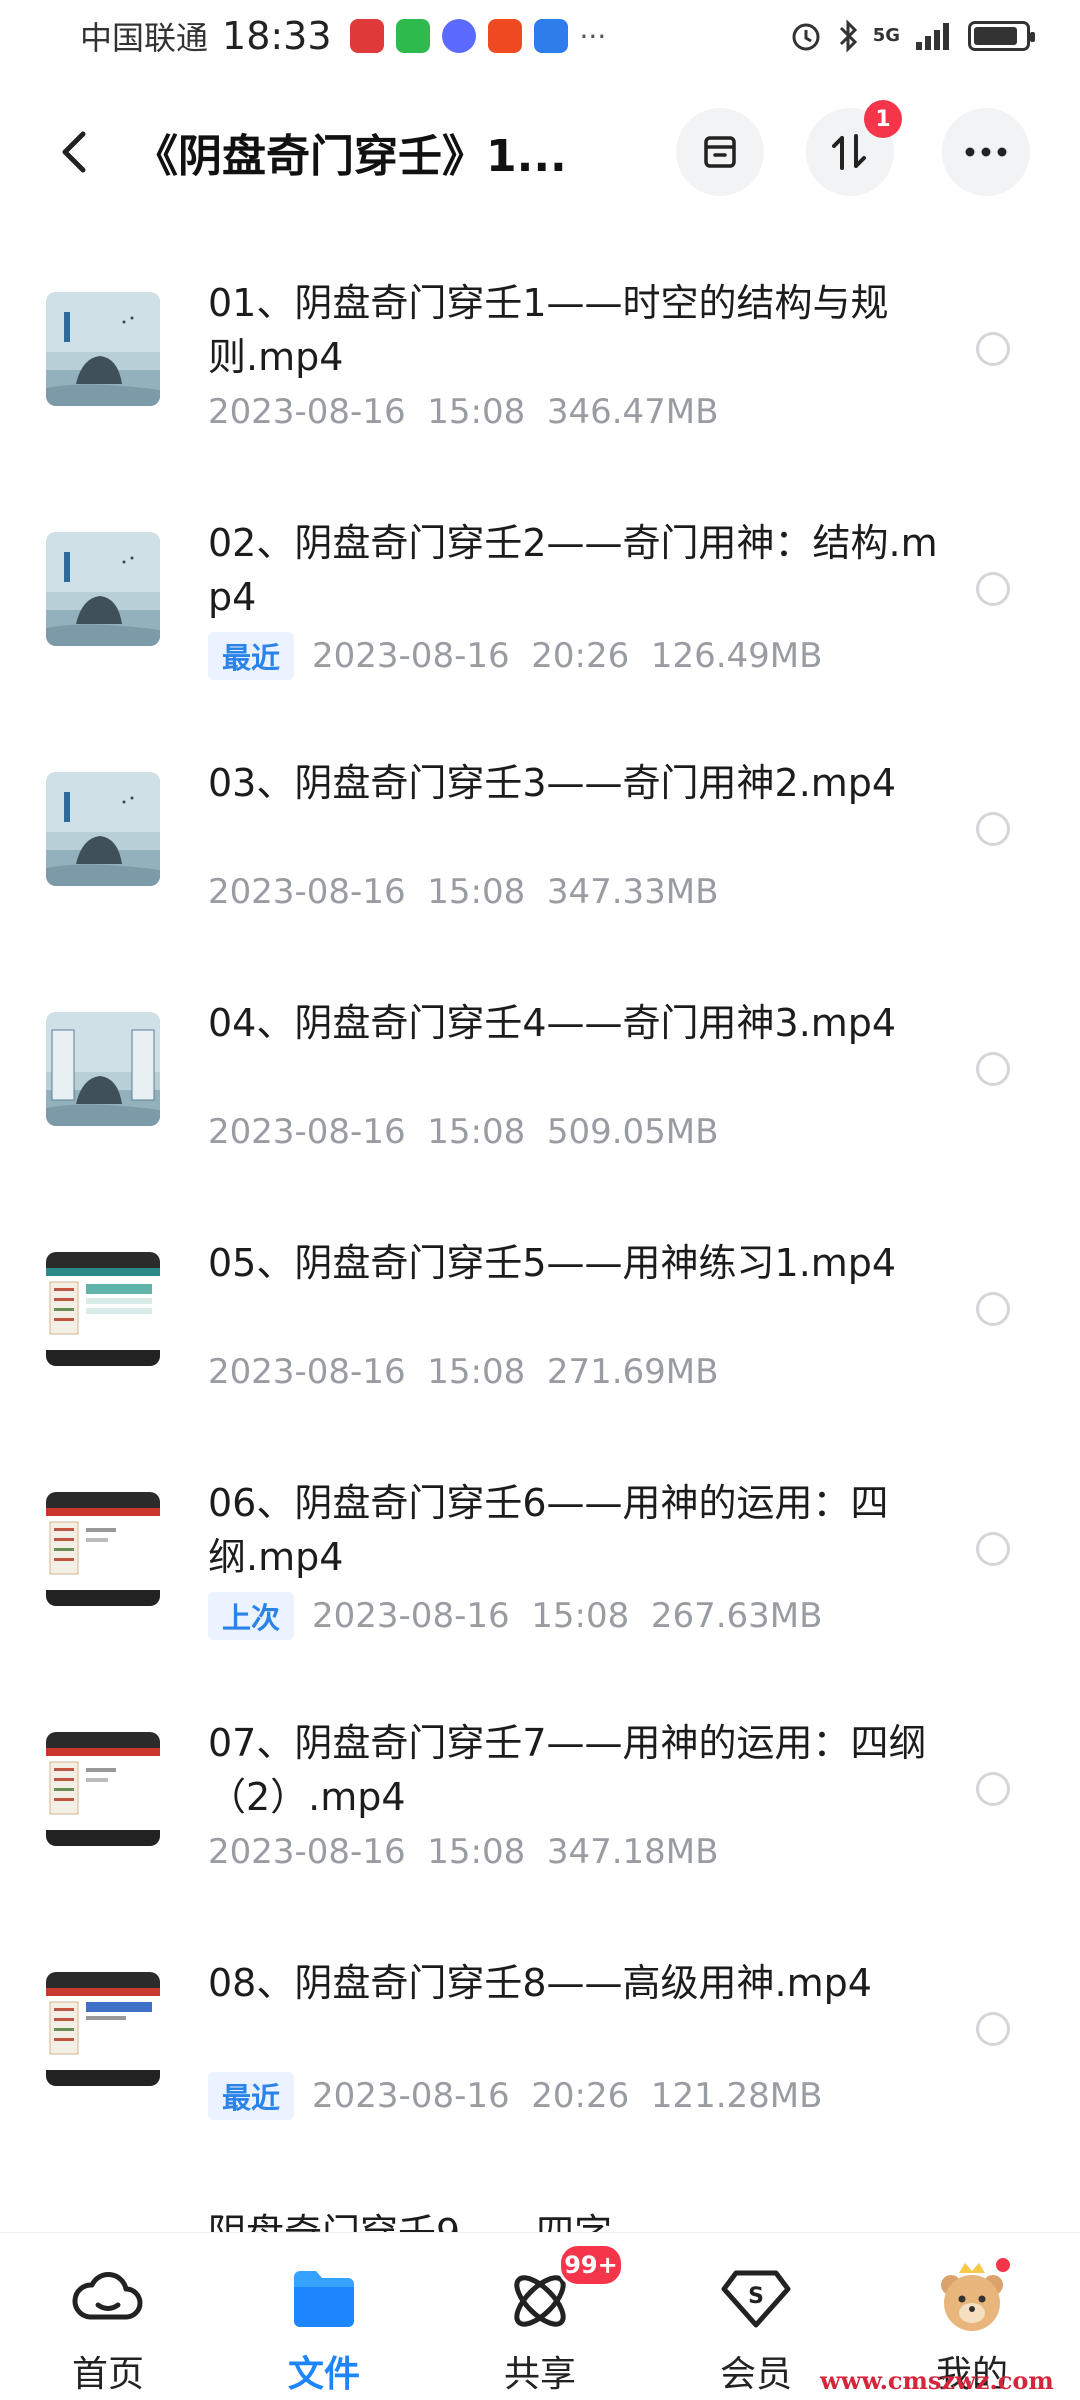 The height and width of the screenshot is (2400, 1080). What do you see at coordinates (463, 1132) in the screenshot?
I see `file-meta: 2023-08-16 15:08 509.05MB` at bounding box center [463, 1132].